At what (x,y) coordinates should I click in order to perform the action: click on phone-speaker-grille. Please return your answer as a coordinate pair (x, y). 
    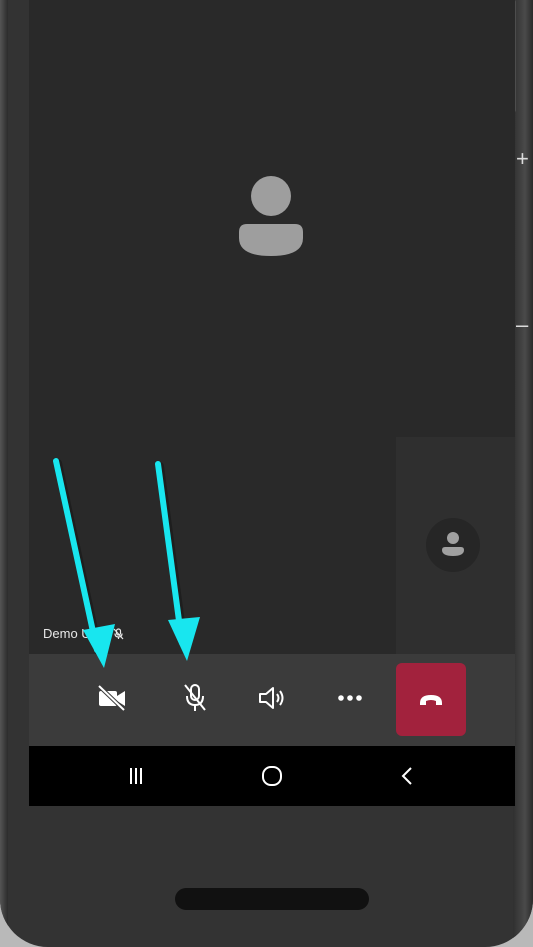
    Looking at the image, I should click on (272, 899).